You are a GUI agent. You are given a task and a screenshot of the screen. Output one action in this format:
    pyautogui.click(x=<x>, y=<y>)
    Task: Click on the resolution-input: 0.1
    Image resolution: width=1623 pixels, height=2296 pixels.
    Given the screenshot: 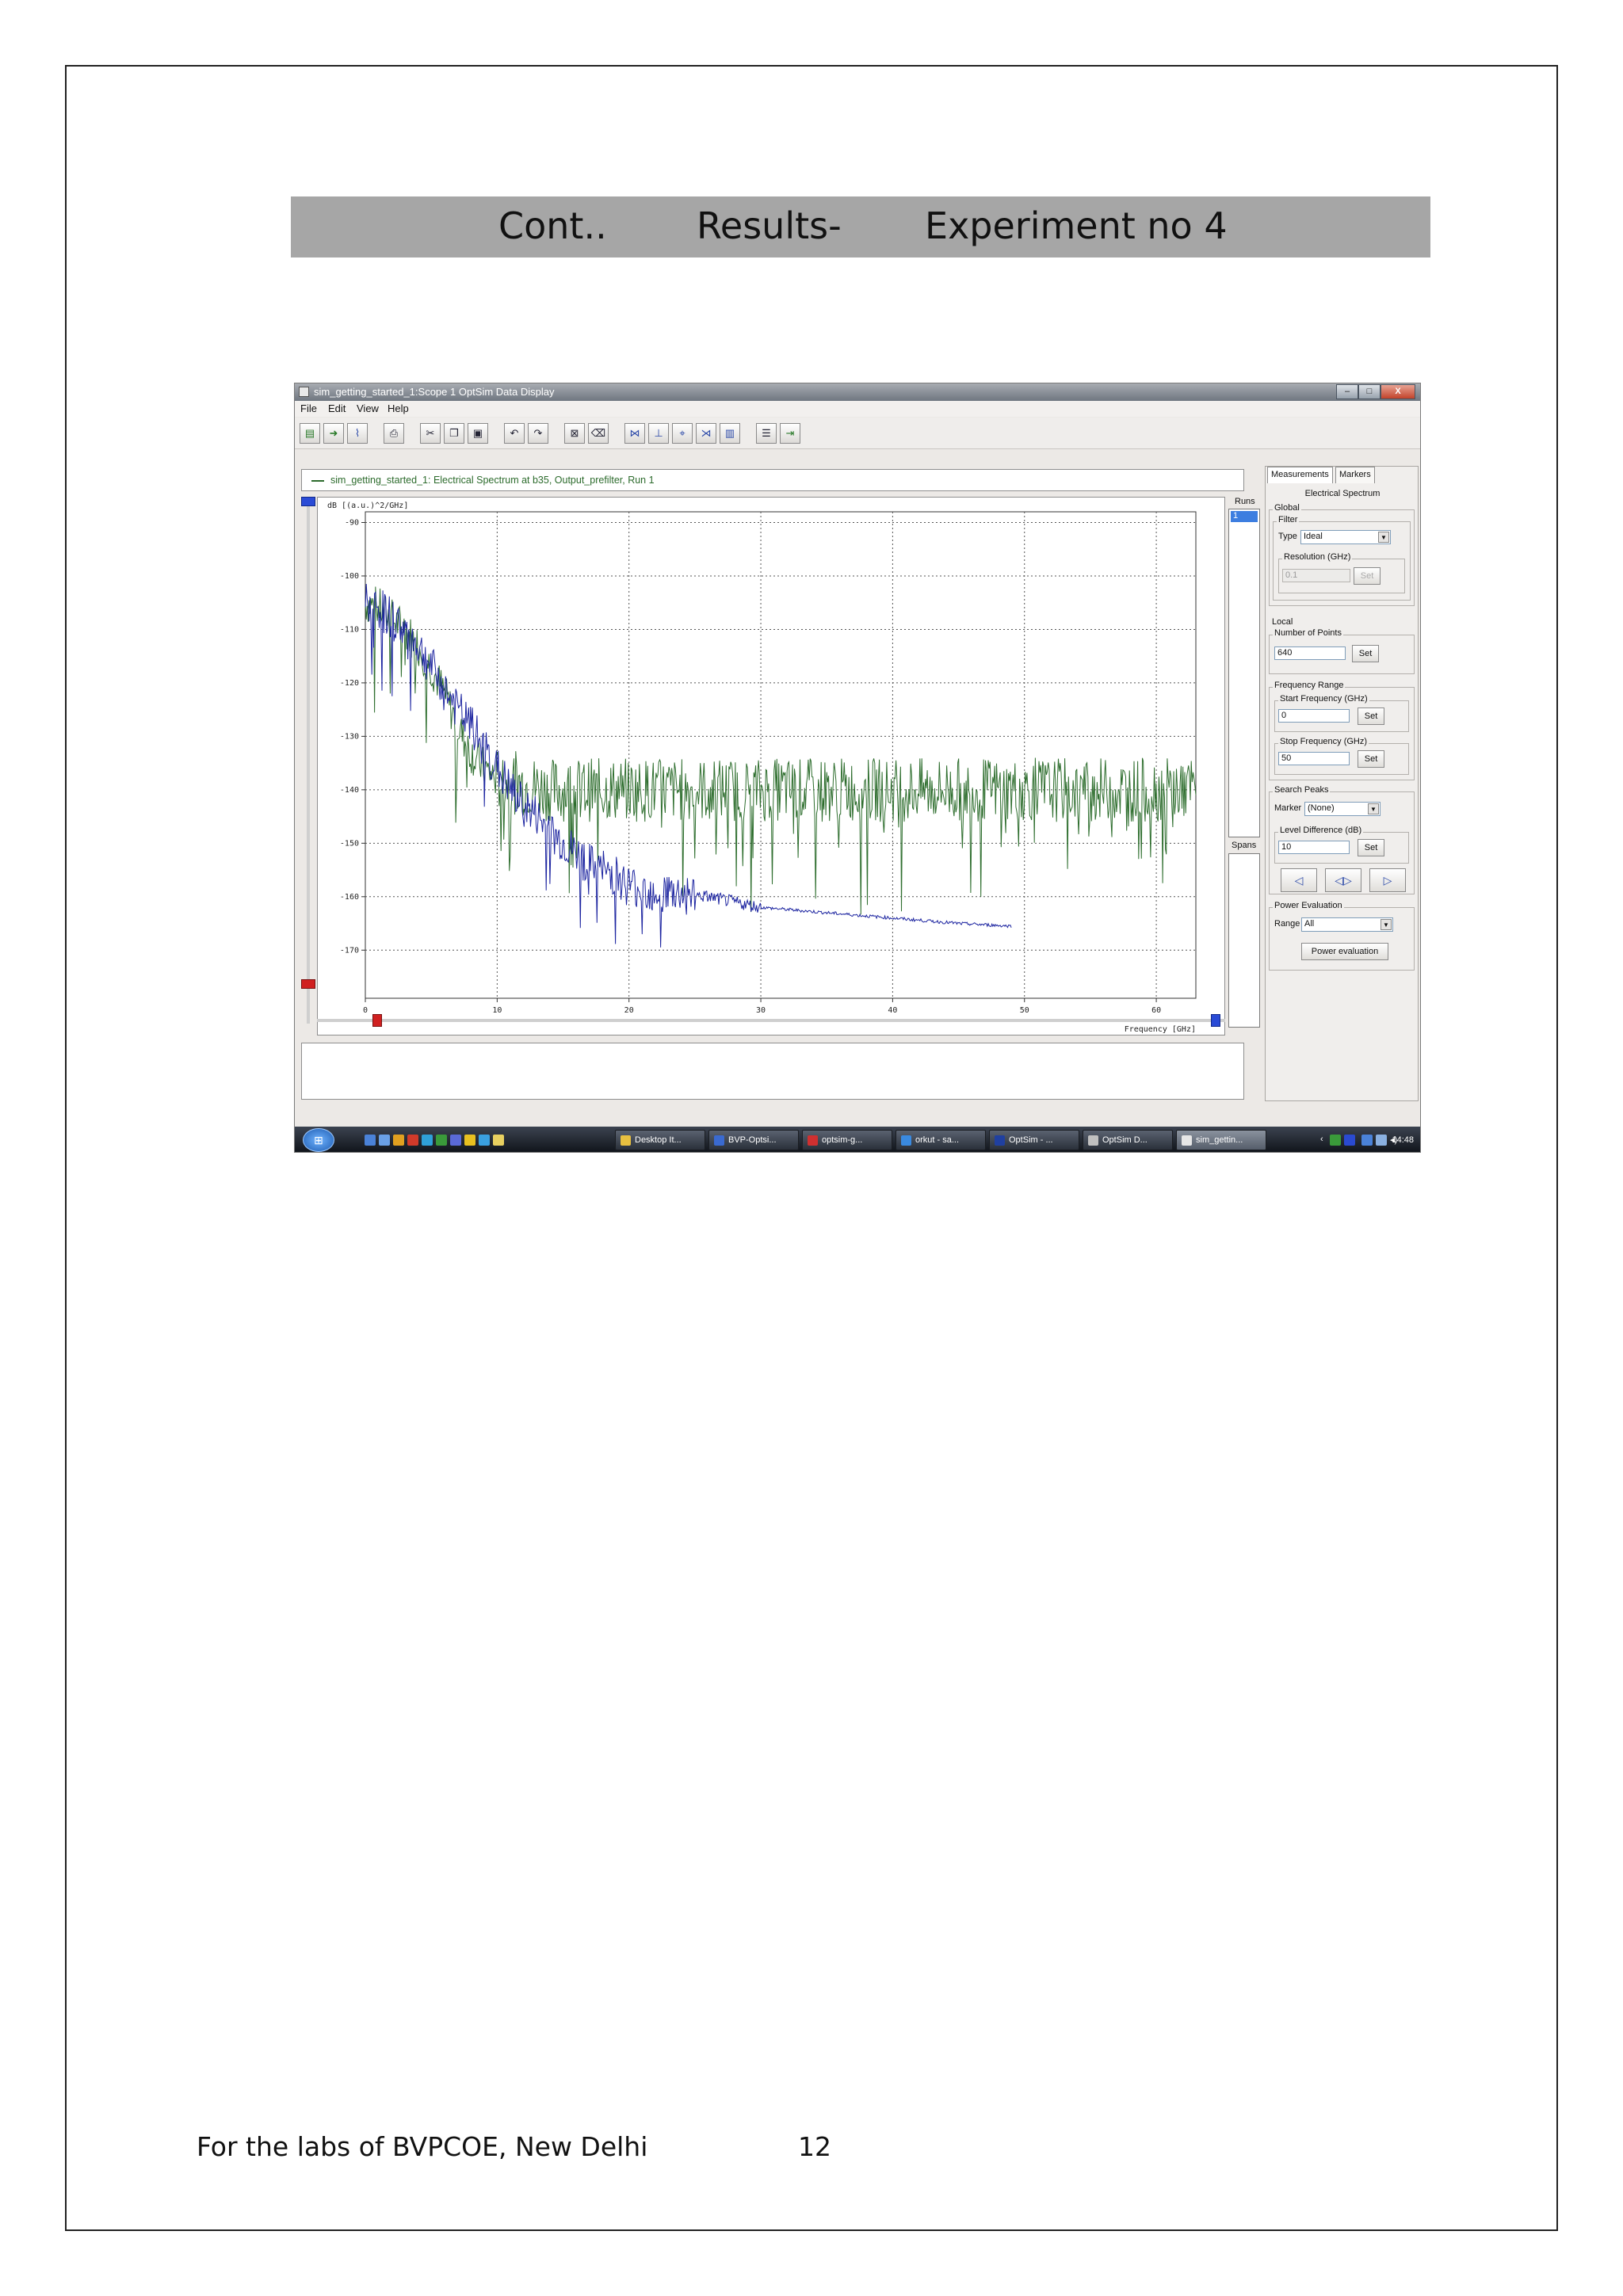 What is the action you would take?
    pyautogui.click(x=1316, y=575)
    